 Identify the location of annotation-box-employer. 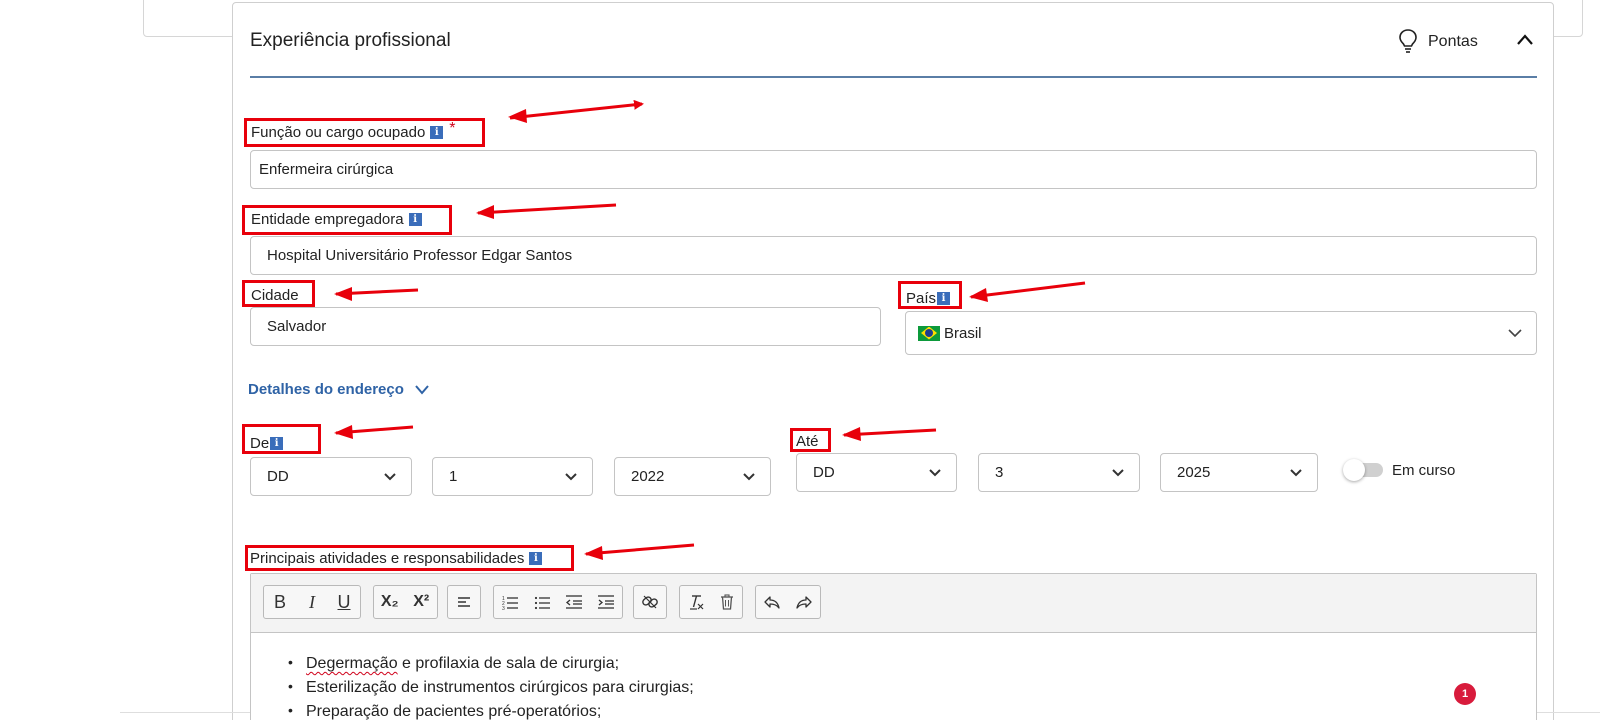
(347, 220).